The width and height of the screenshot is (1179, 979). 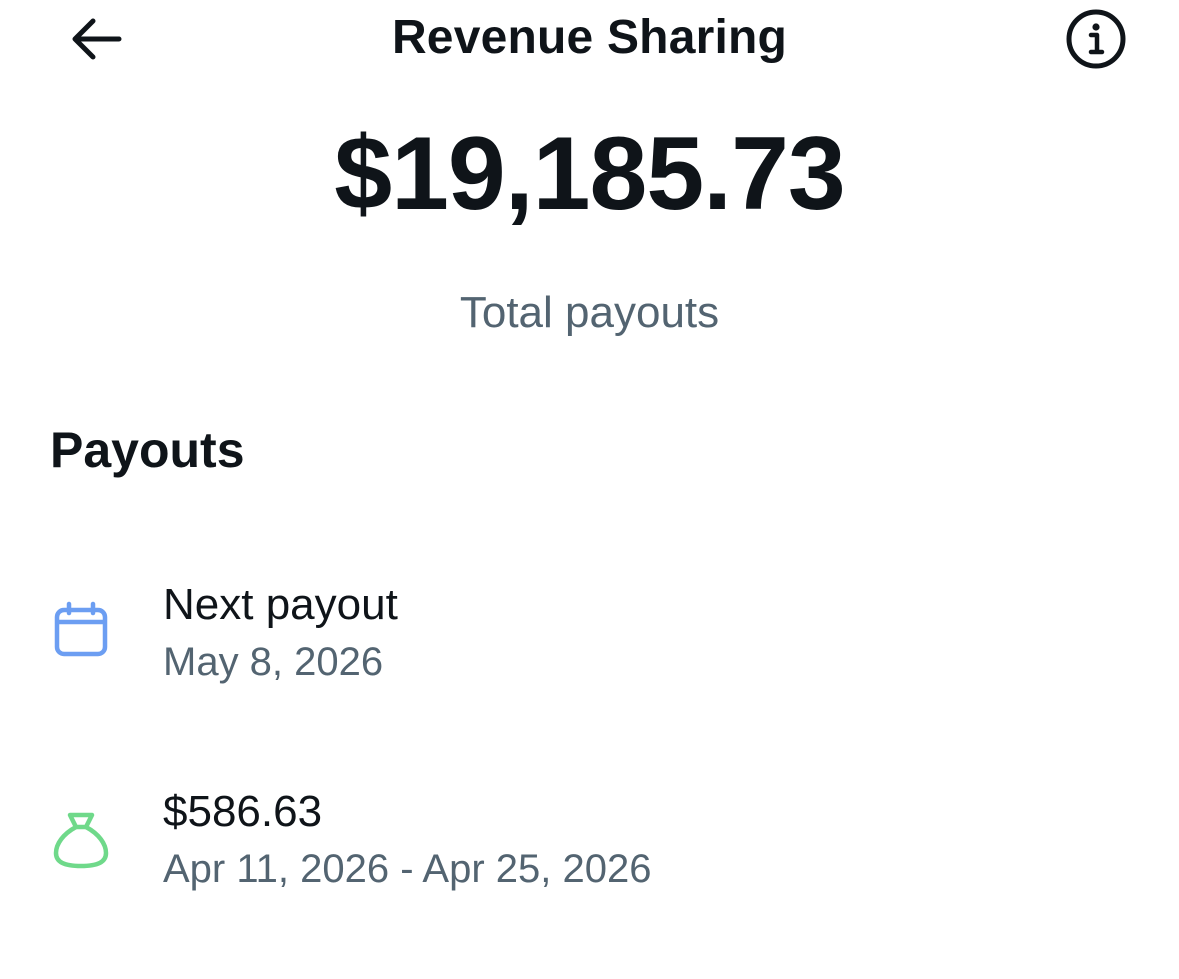 I want to click on page-title: Revenue Sharing, so click(x=589, y=37).